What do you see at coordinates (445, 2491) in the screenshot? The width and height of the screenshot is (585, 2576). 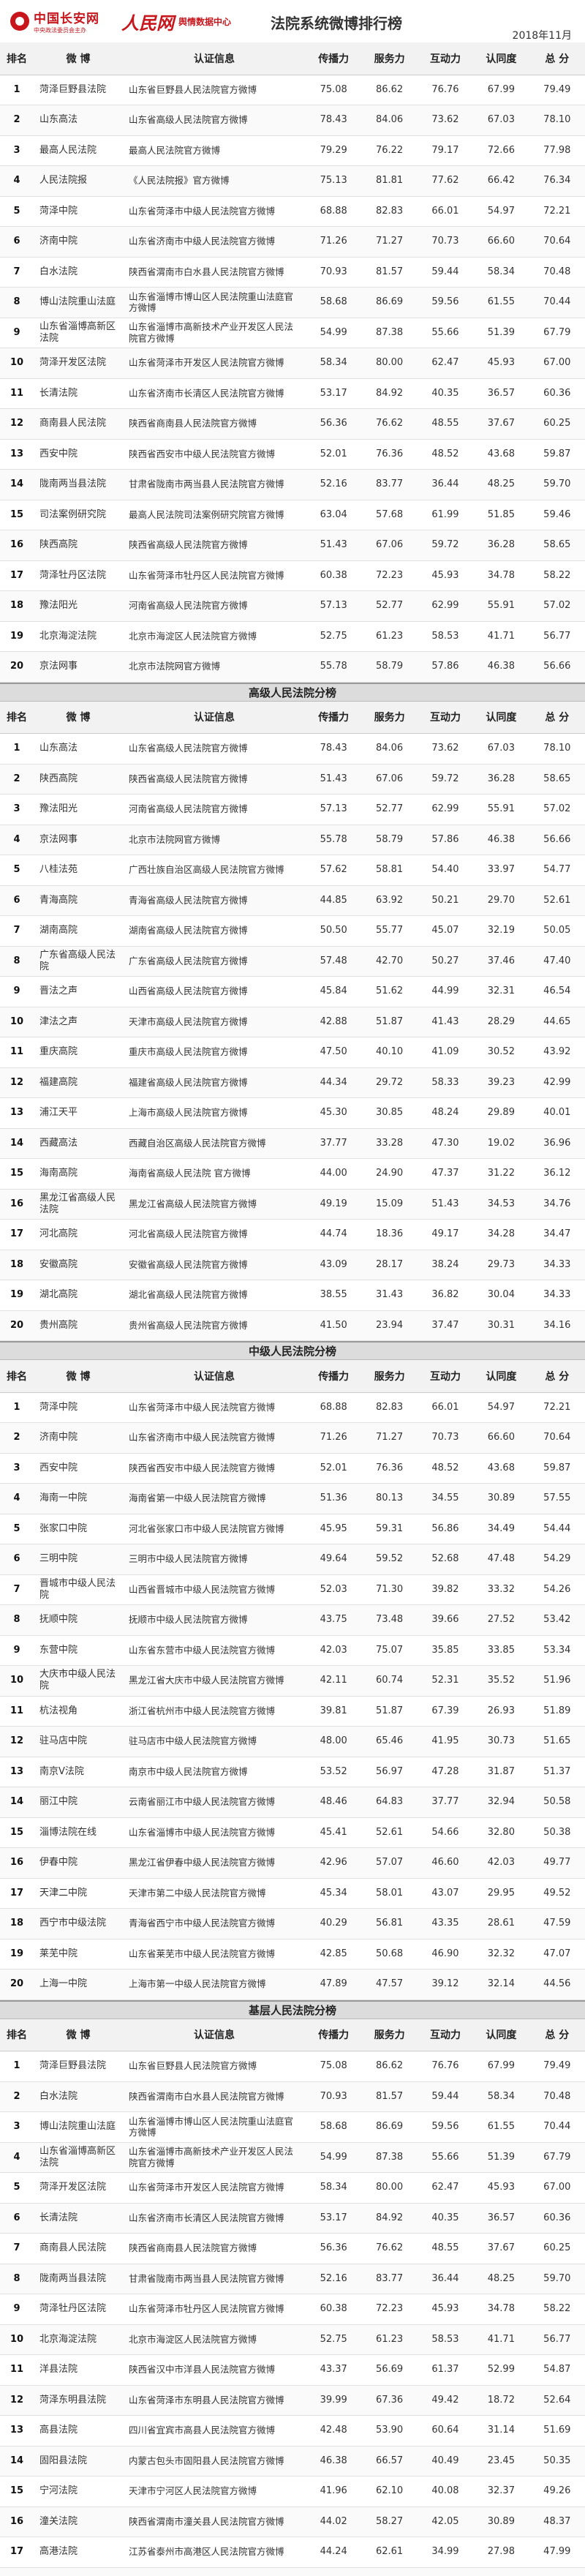 I see `cell-interact: 40.08` at bounding box center [445, 2491].